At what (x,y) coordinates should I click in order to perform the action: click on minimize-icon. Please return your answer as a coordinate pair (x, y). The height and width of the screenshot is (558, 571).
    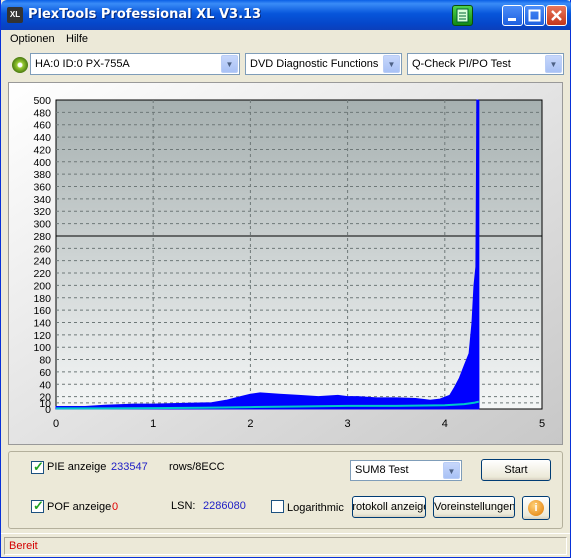
    Looking at the image, I should click on (512, 19).